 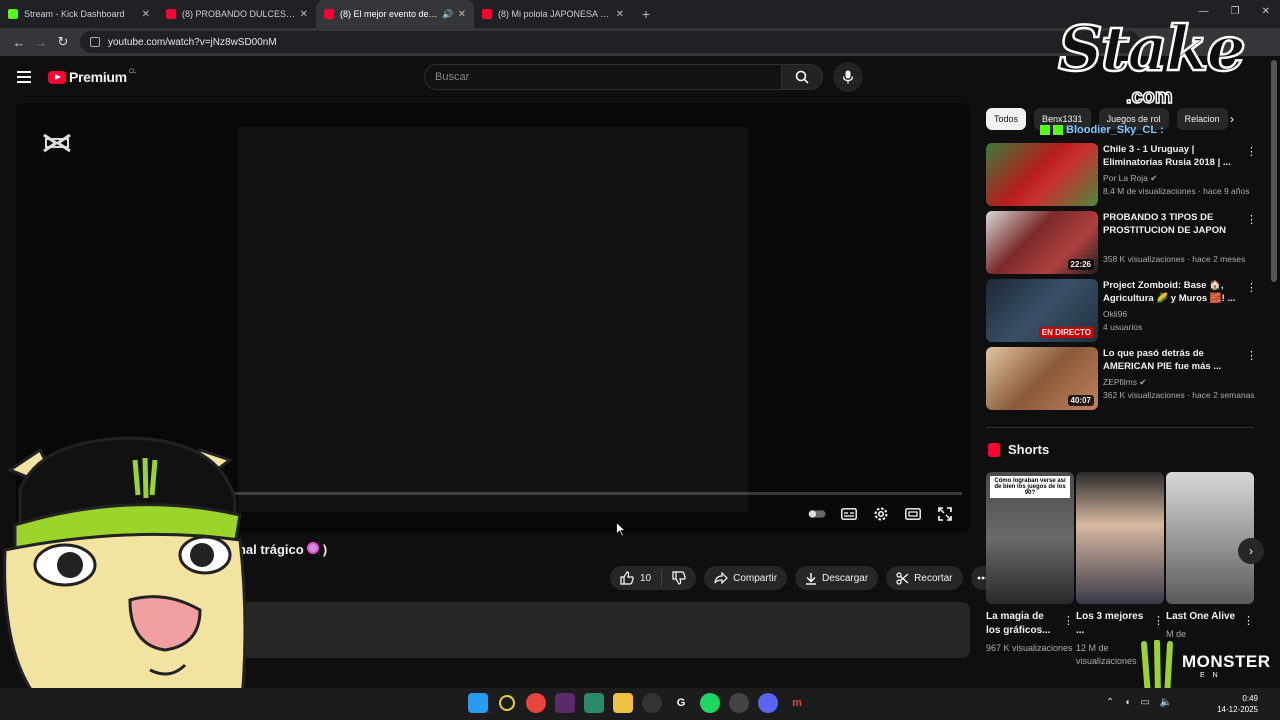 What do you see at coordinates (1274, 171) in the screenshot?
I see `page-scrollbar` at bounding box center [1274, 171].